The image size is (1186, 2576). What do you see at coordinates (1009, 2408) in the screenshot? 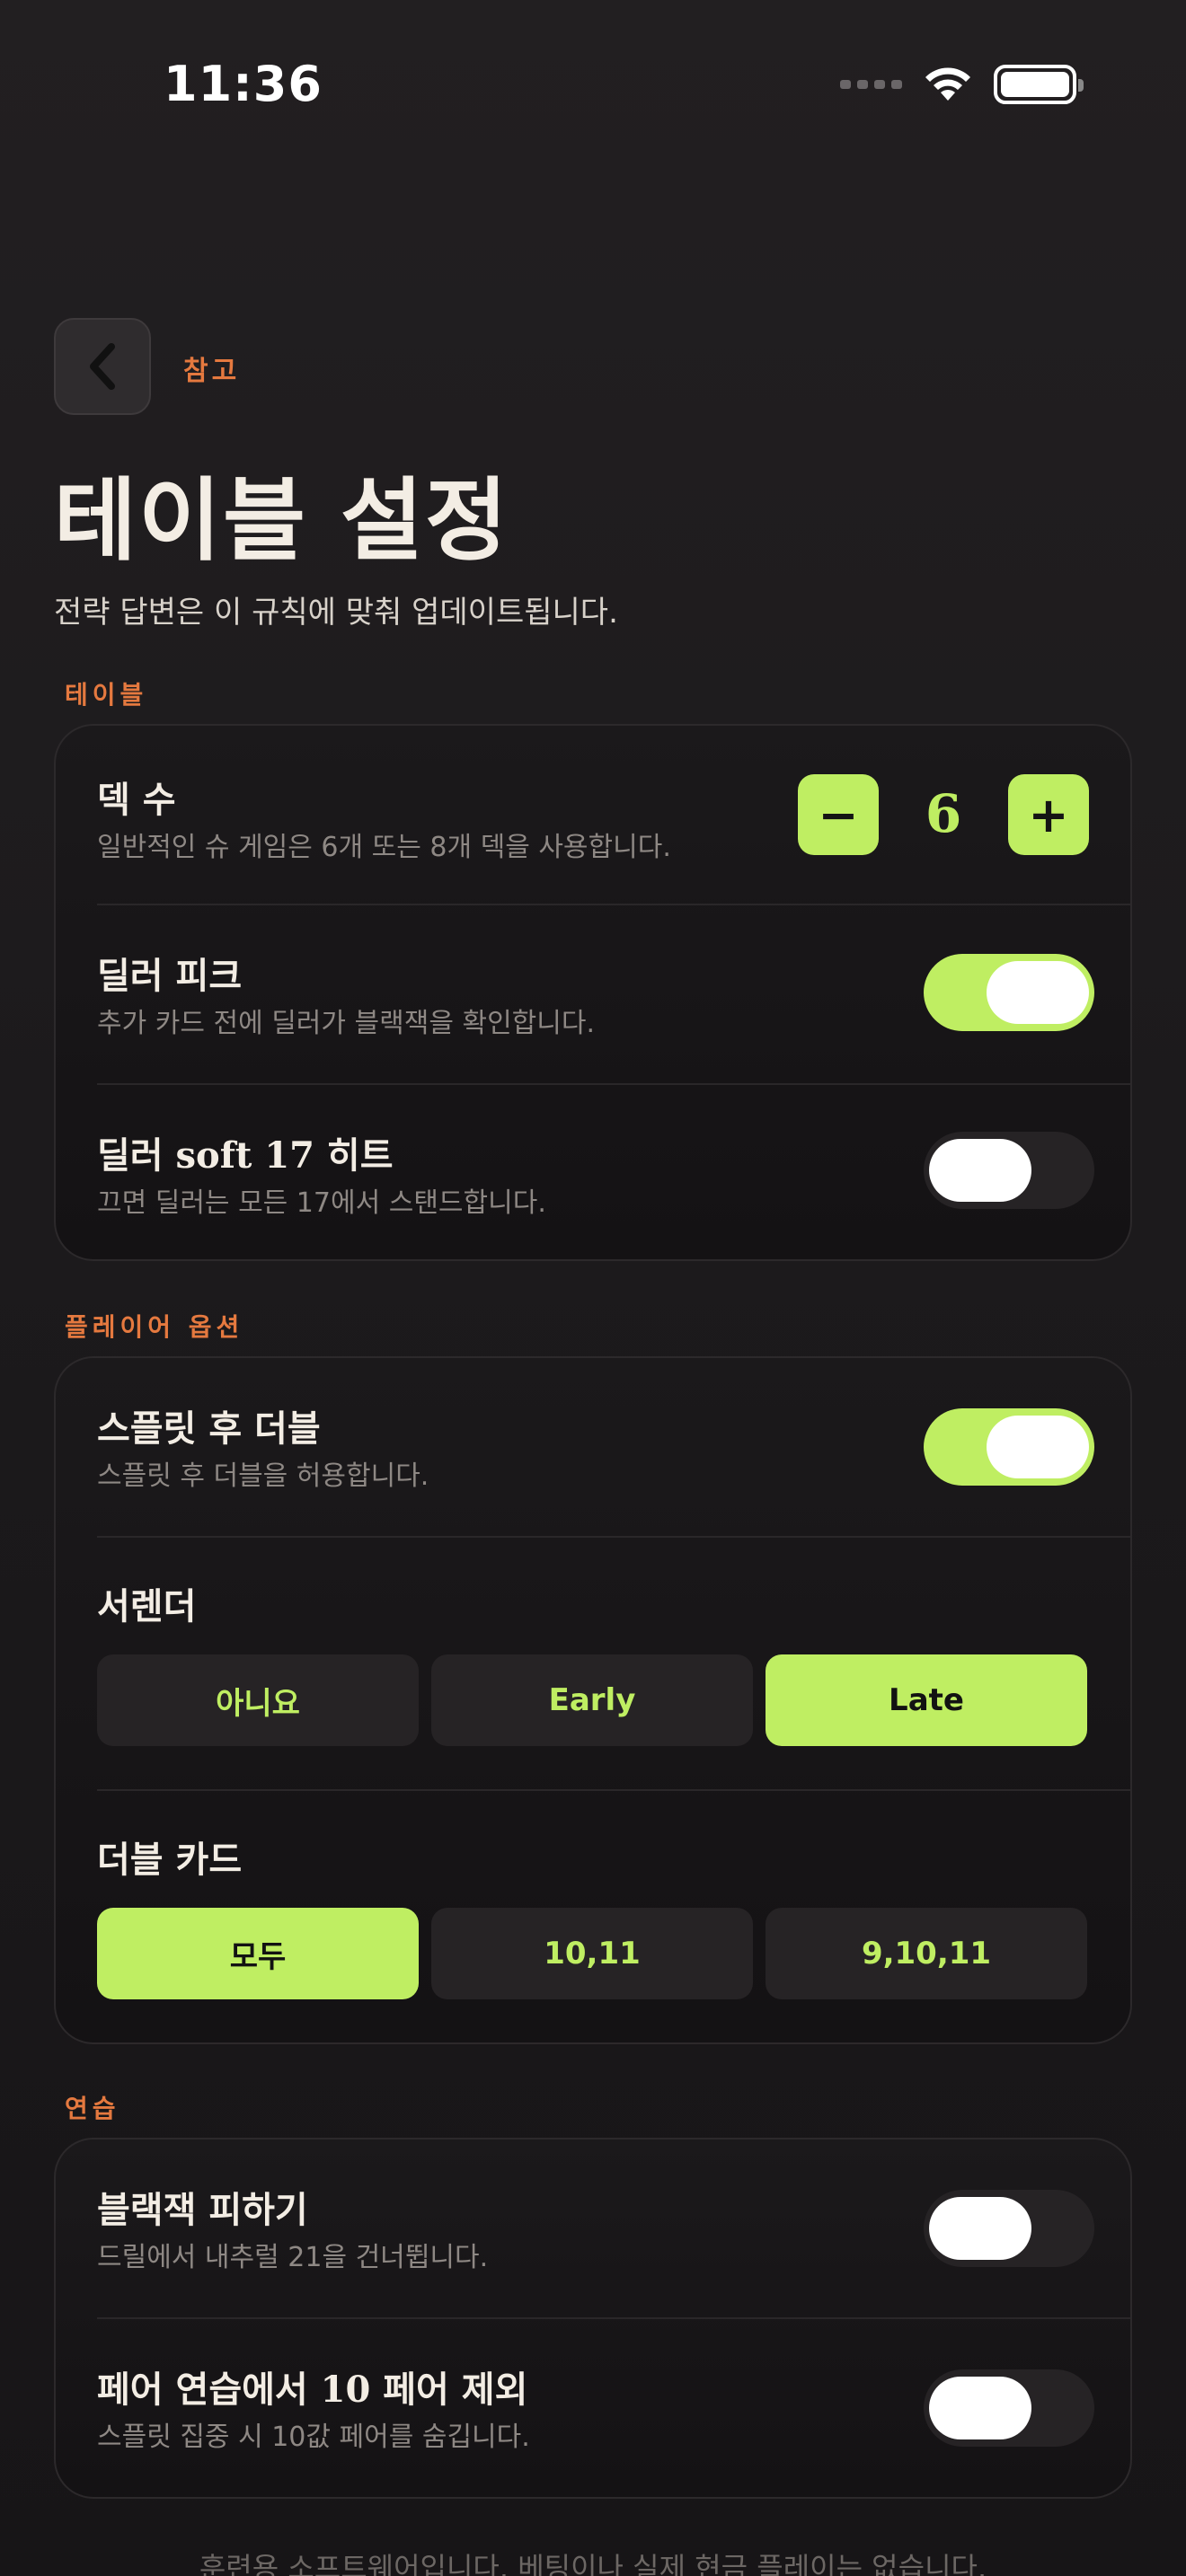
I see `exclude-ten-pairs-toggle` at bounding box center [1009, 2408].